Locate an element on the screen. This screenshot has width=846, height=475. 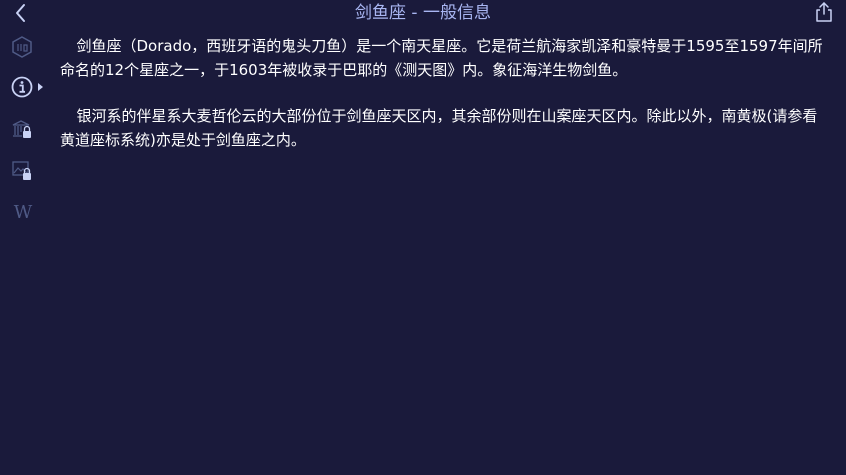
share-button is located at coordinates (824, 12).